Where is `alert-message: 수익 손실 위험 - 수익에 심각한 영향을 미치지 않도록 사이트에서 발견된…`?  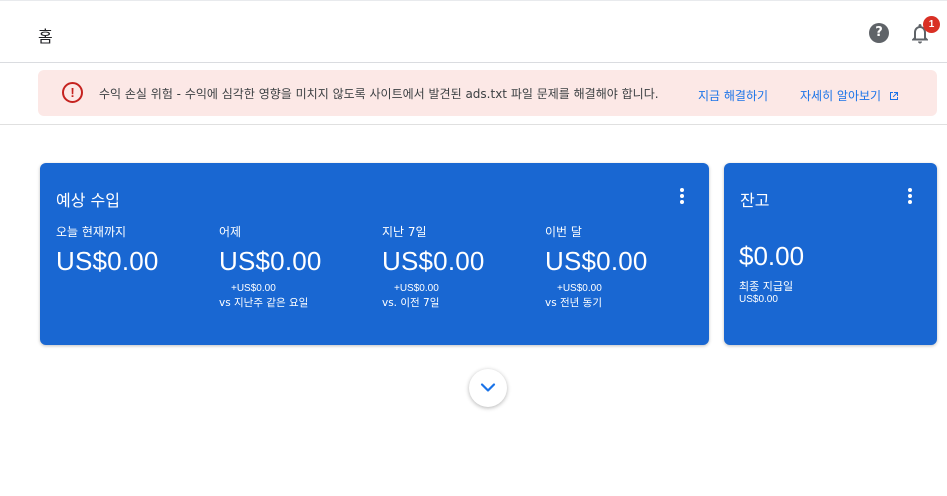
alert-message: 수익 손실 위험 - 수익에 심각한 영향을 미치지 않도록 사이트에서 발견된… is located at coordinates (379, 94).